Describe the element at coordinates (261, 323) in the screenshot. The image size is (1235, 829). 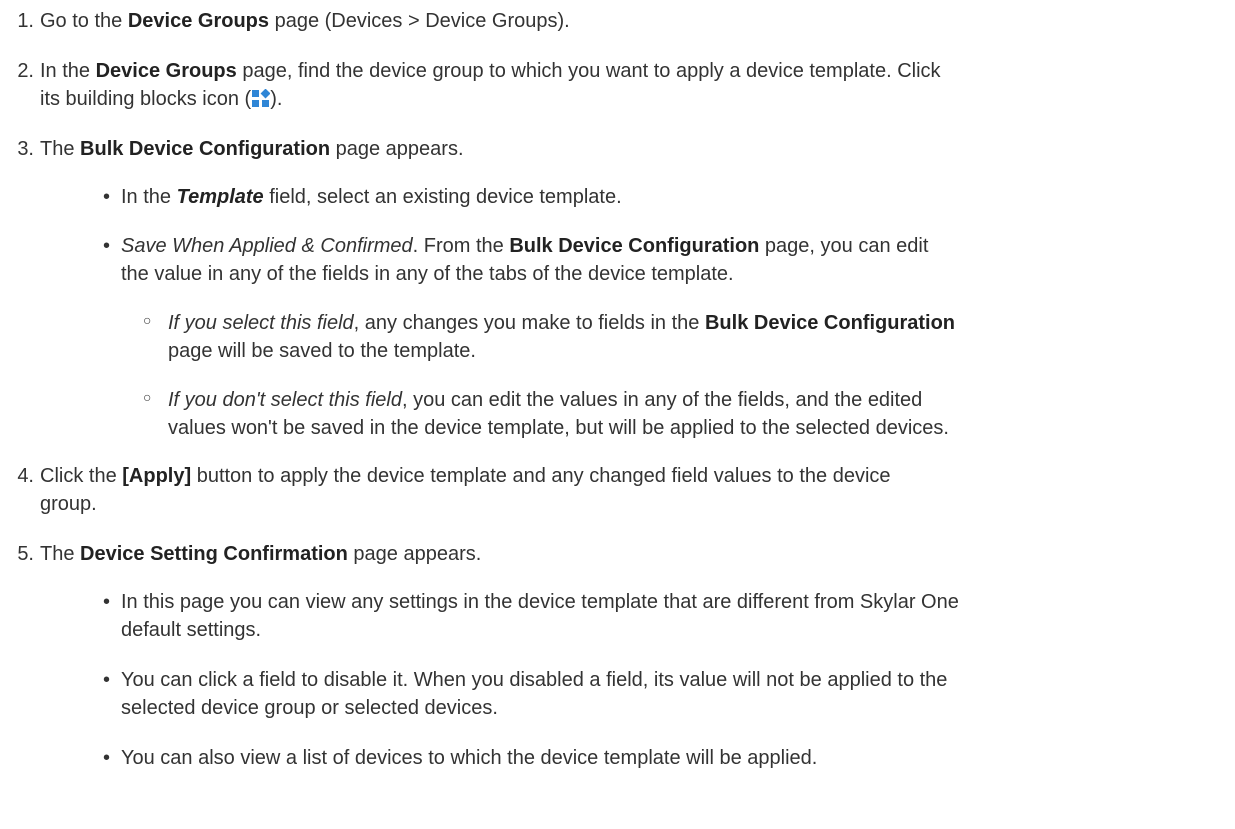
I see `condition-text: If you select this field` at that location.